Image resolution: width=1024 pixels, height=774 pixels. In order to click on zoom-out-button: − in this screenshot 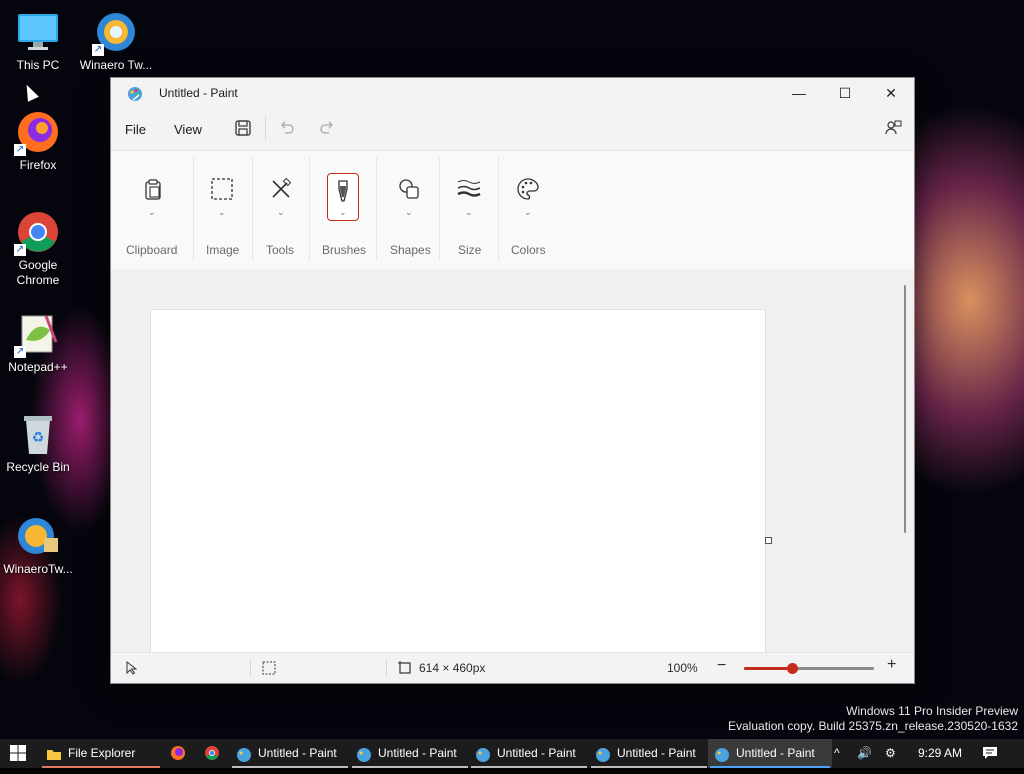, I will do `click(721, 666)`.